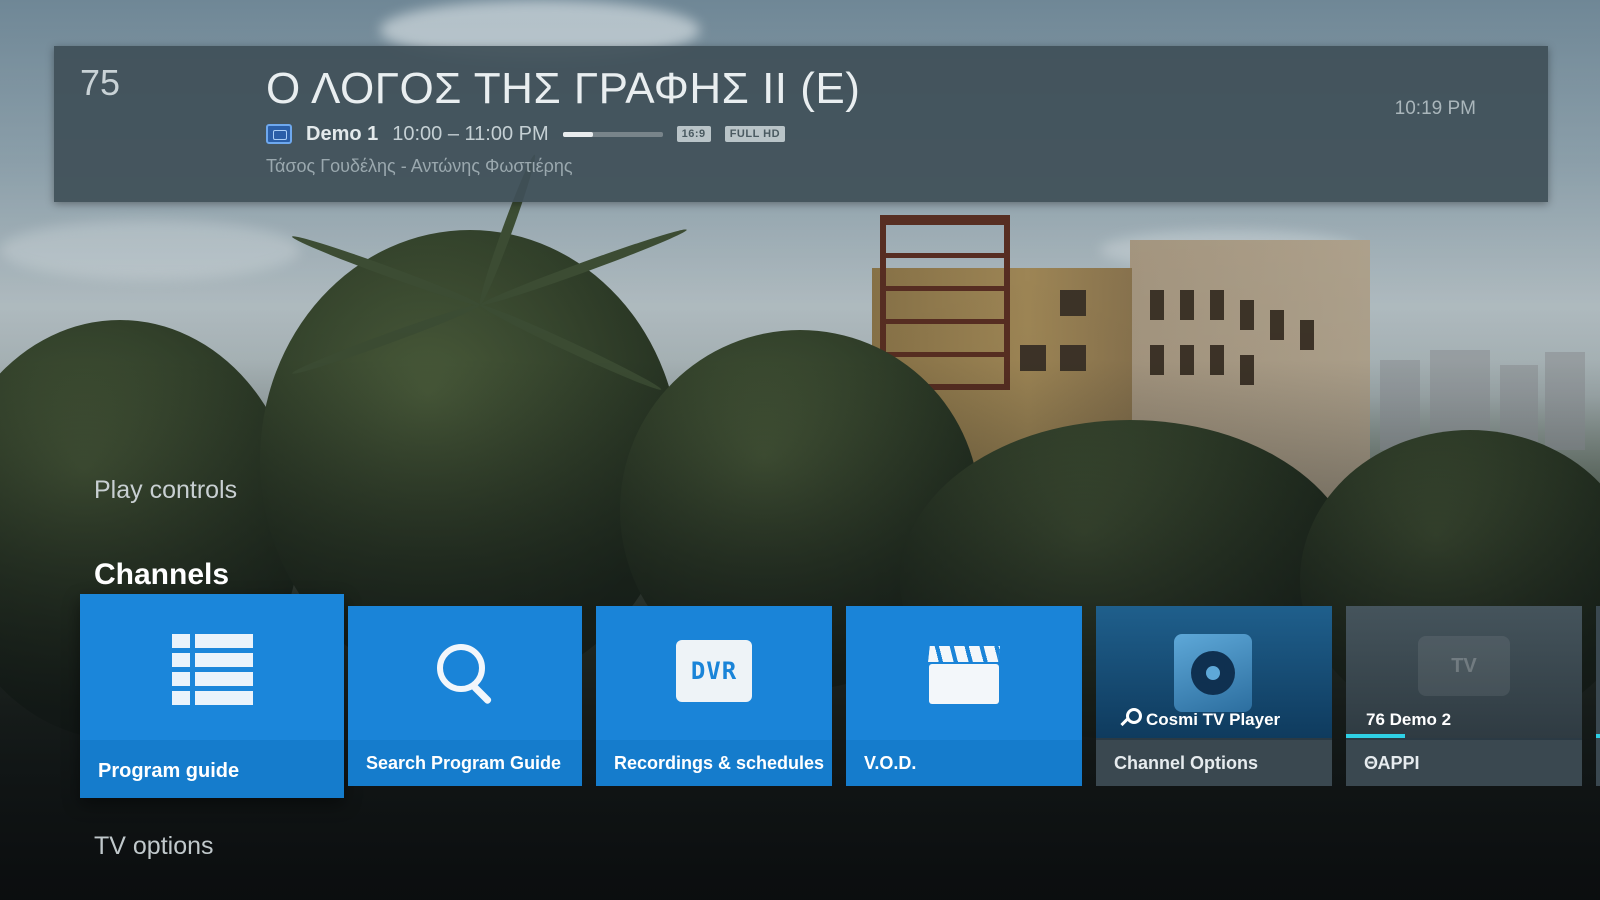 The width and height of the screenshot is (1600, 900). Describe the element at coordinates (162, 574) in the screenshot. I see `channels-row-label: Channels` at that location.